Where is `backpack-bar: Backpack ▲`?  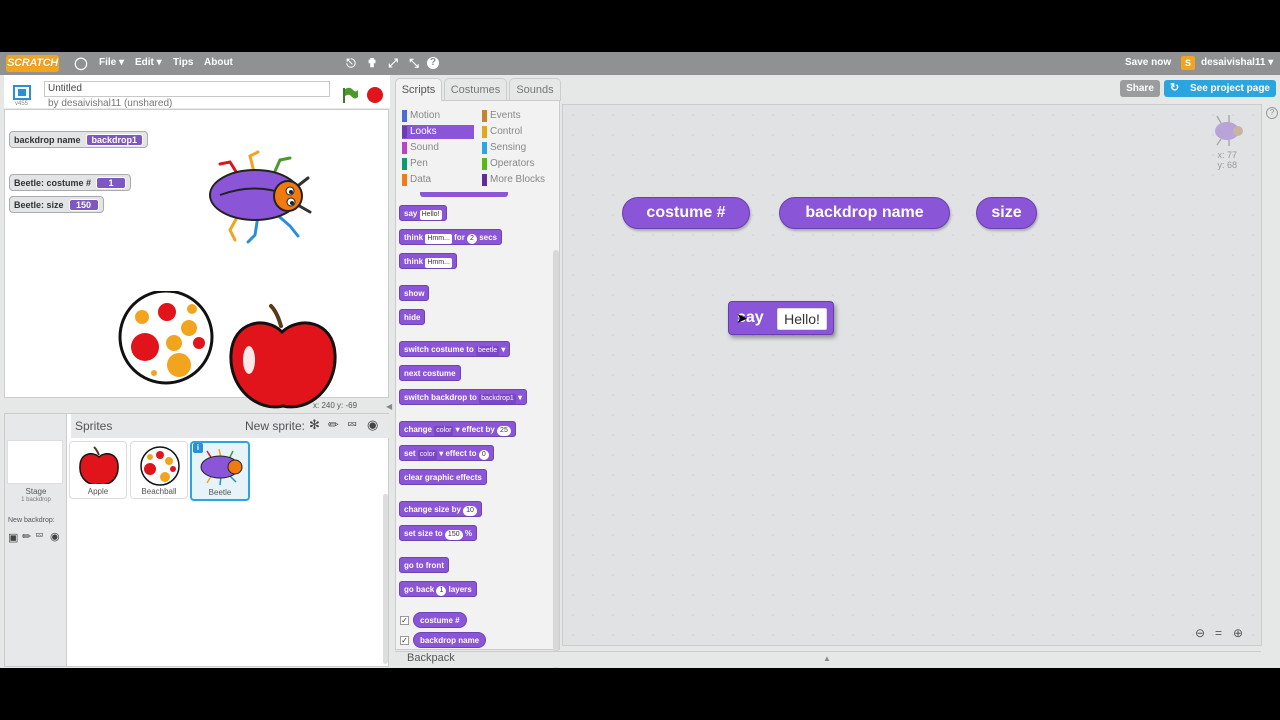 backpack-bar: Backpack ▲ is located at coordinates (828, 659).